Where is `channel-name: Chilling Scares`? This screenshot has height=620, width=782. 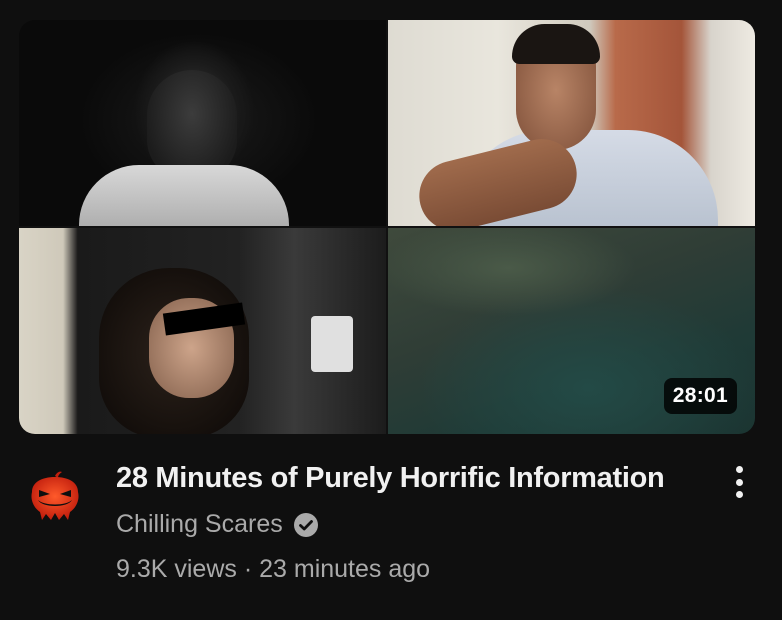
channel-name: Chilling Scares is located at coordinates (199, 524).